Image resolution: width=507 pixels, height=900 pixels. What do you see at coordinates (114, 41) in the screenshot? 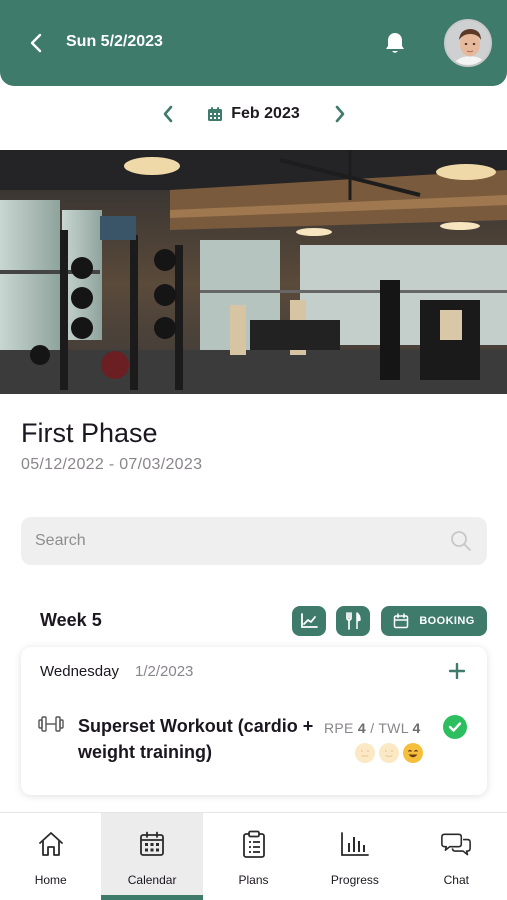
I see `header-date: Sun 5/2/2023` at bounding box center [114, 41].